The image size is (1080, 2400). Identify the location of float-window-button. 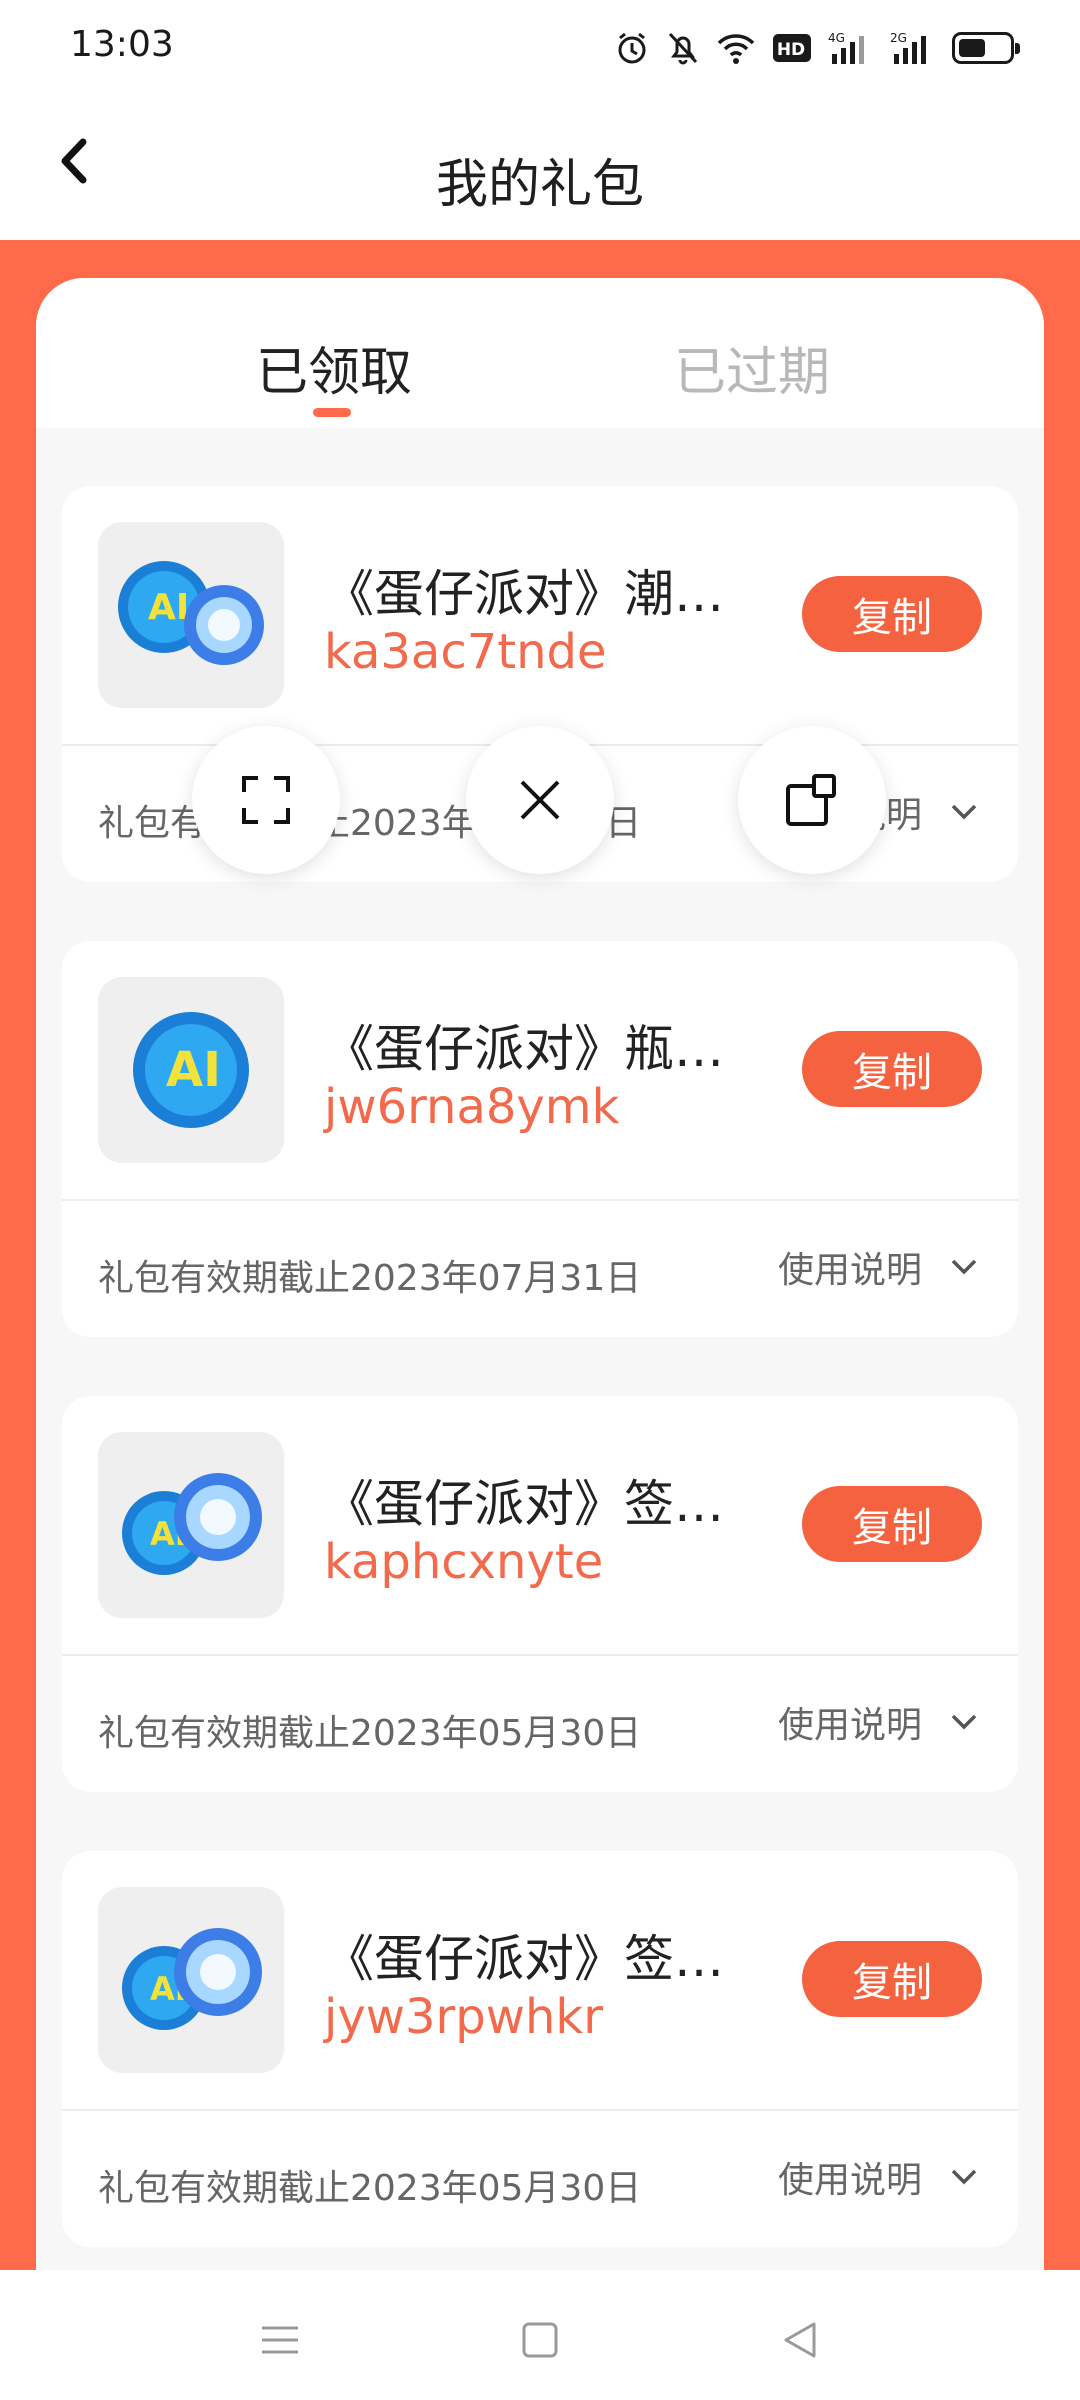
(812, 800).